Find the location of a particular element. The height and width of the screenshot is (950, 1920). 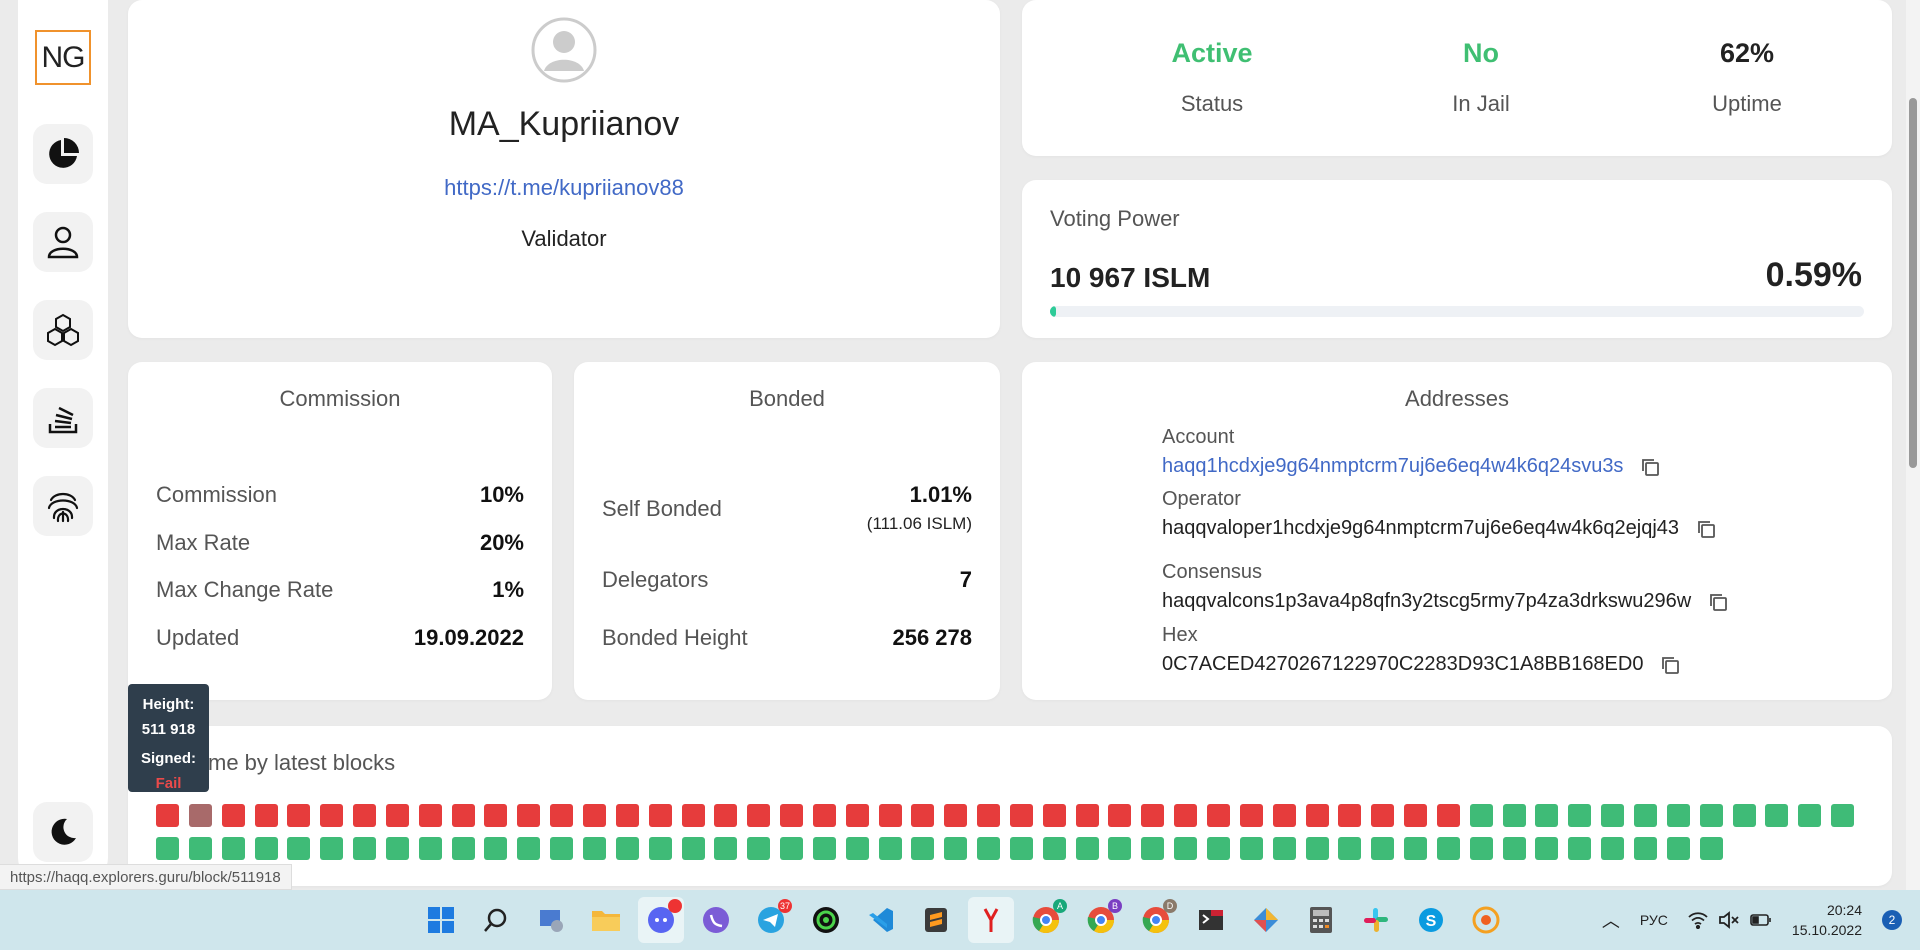

scrollbar-thumb is located at coordinates (1913, 283).